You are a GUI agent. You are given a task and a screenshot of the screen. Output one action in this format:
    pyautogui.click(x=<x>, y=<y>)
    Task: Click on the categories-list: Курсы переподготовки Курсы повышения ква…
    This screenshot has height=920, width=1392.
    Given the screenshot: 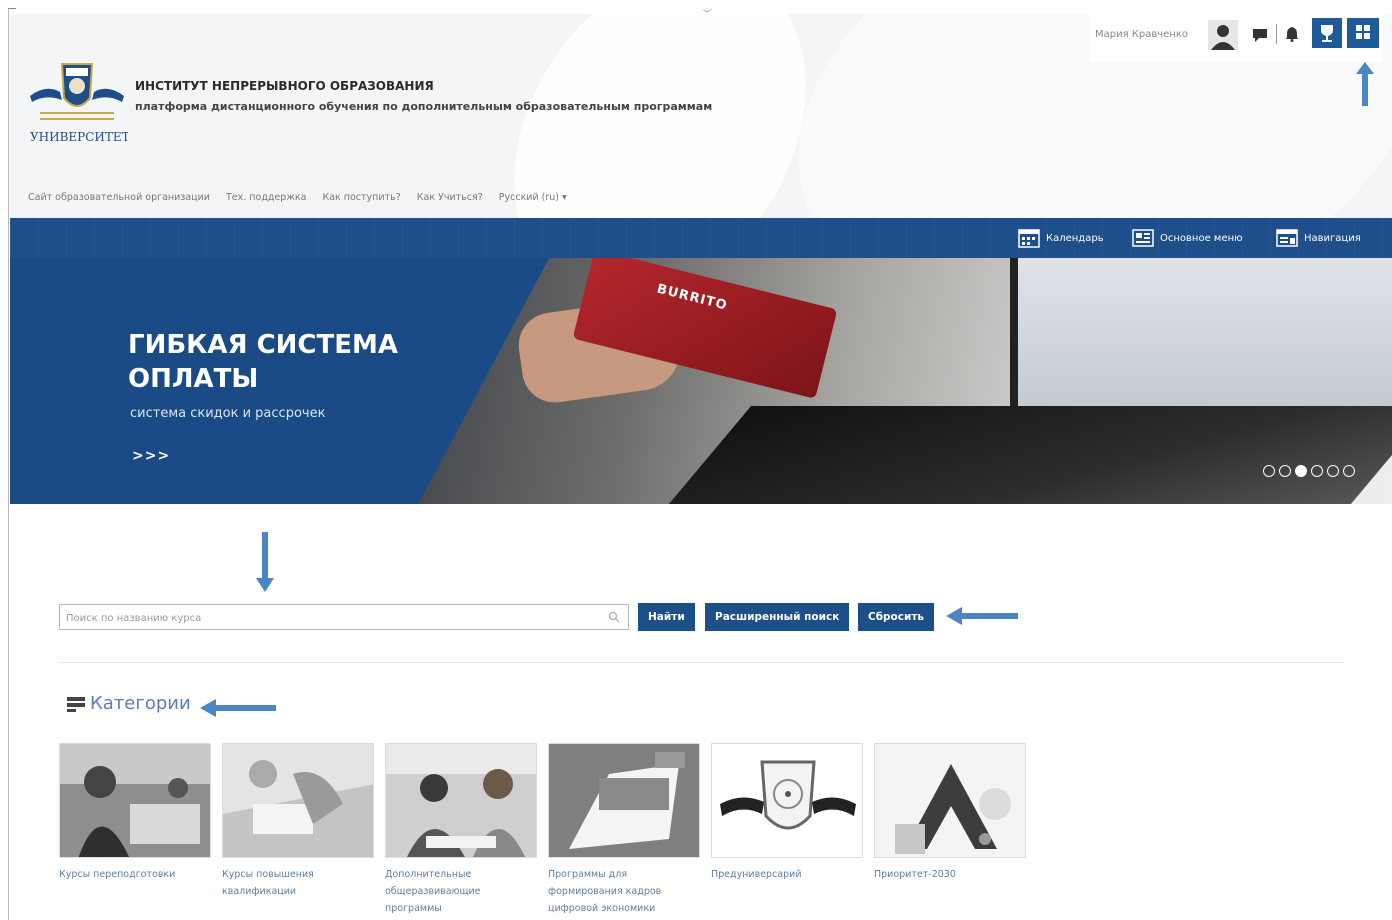 What is the action you would take?
    pyautogui.click(x=542, y=830)
    